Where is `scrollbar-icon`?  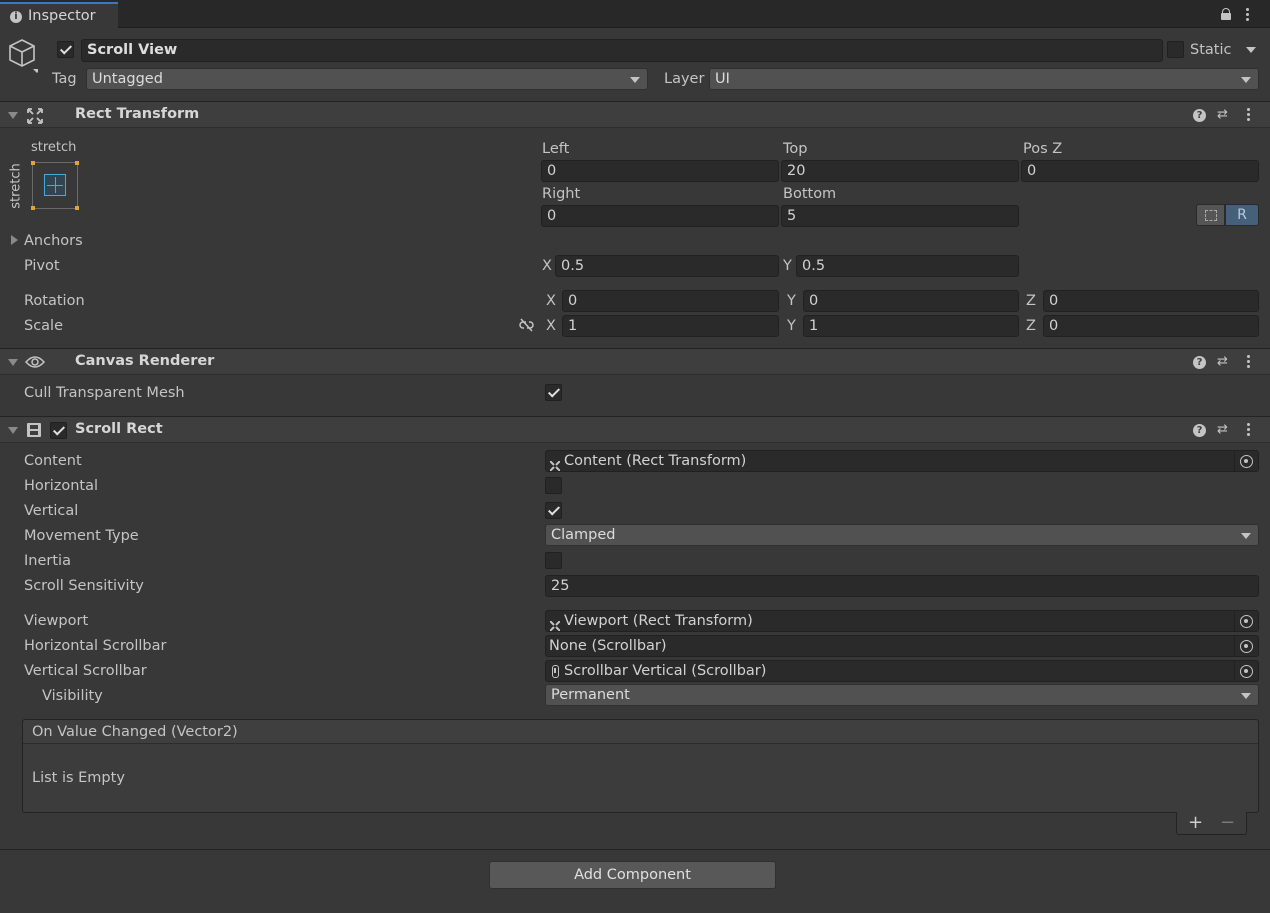
scrollbar-icon is located at coordinates (555, 671).